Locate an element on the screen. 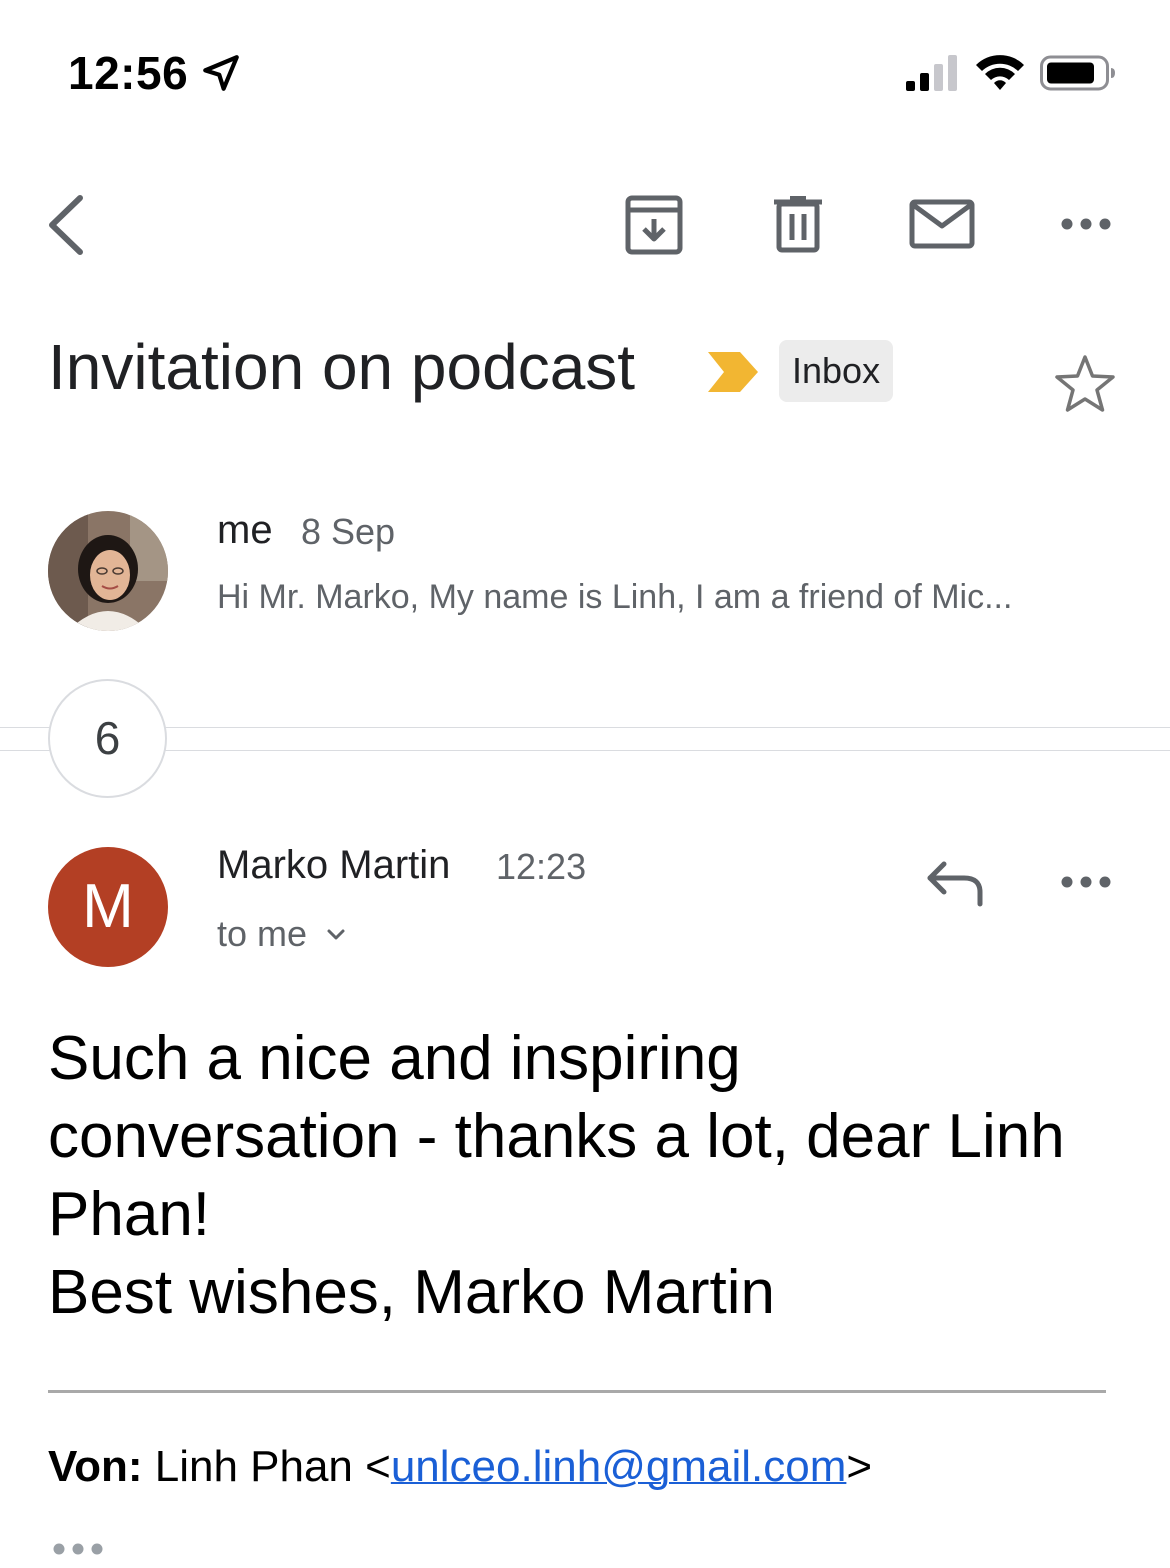 The image size is (1170, 1568). location-arrow-icon is located at coordinates (221, 73).